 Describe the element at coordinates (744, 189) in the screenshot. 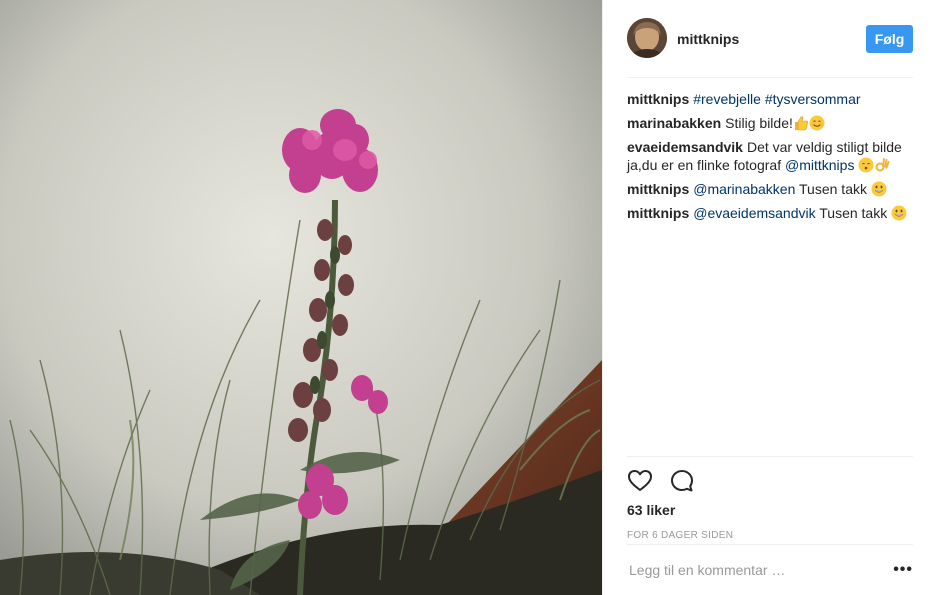

I see `mention-link: @marinabakken` at that location.